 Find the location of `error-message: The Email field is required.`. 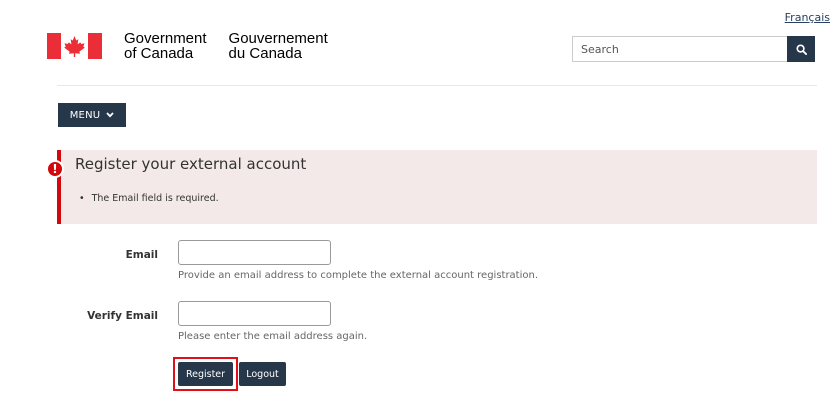

error-message: The Email field is required. is located at coordinates (149, 198).